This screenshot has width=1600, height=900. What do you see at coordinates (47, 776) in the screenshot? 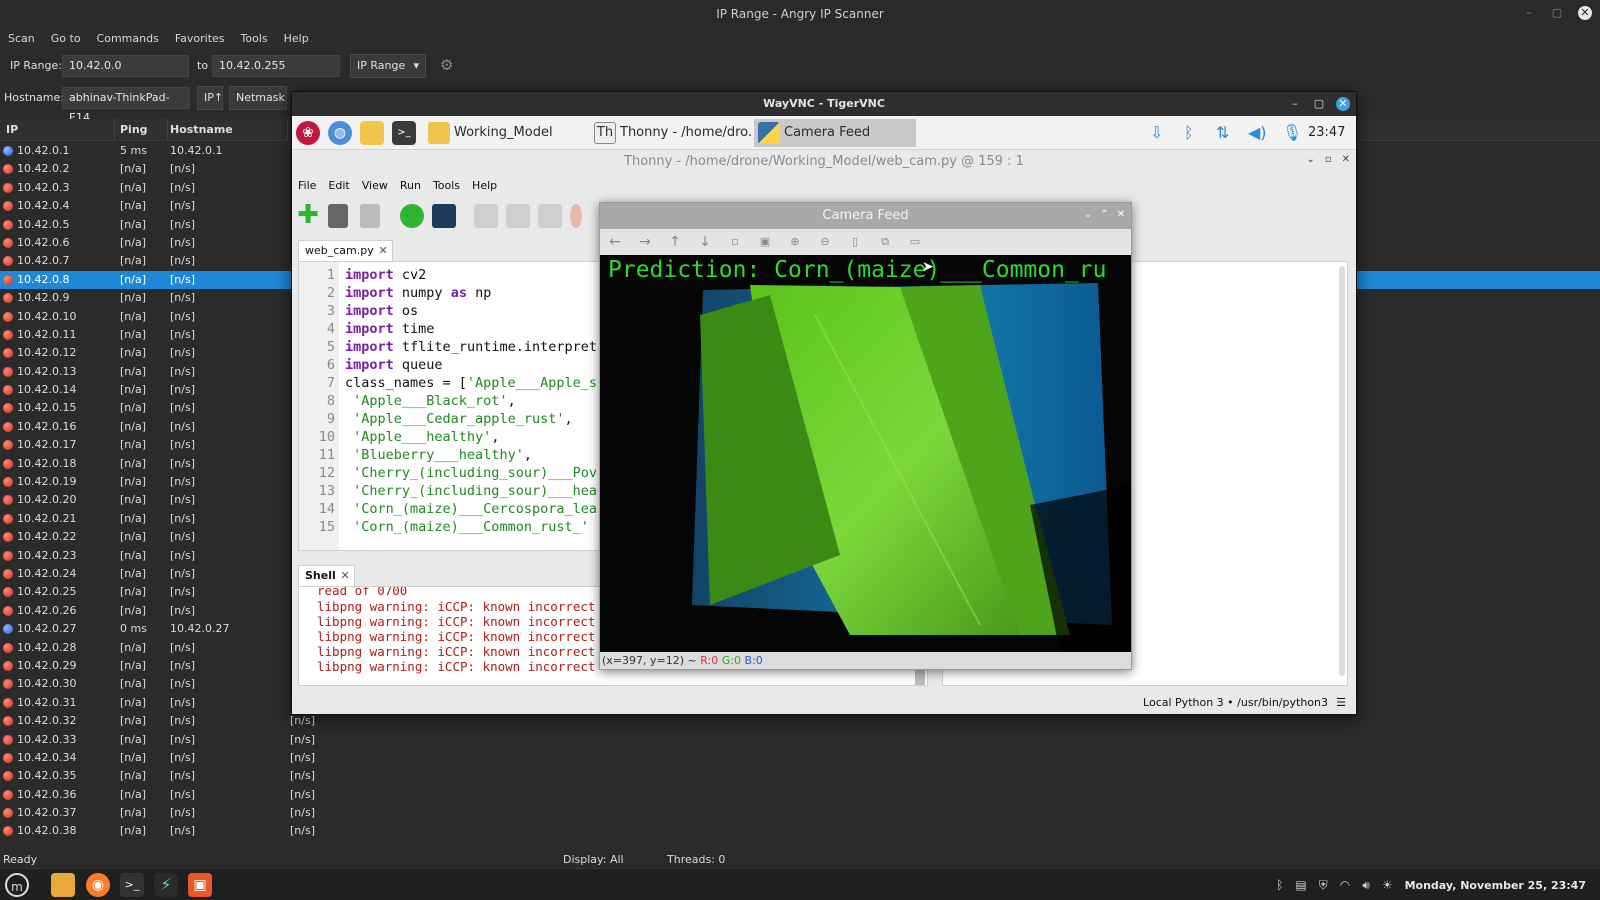
I see `cell-ip: 10.42.0.35` at bounding box center [47, 776].